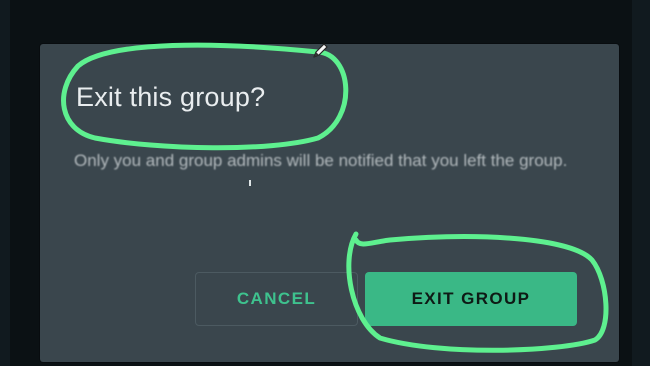  What do you see at coordinates (641, 183) in the screenshot?
I see `backdrop-right` at bounding box center [641, 183].